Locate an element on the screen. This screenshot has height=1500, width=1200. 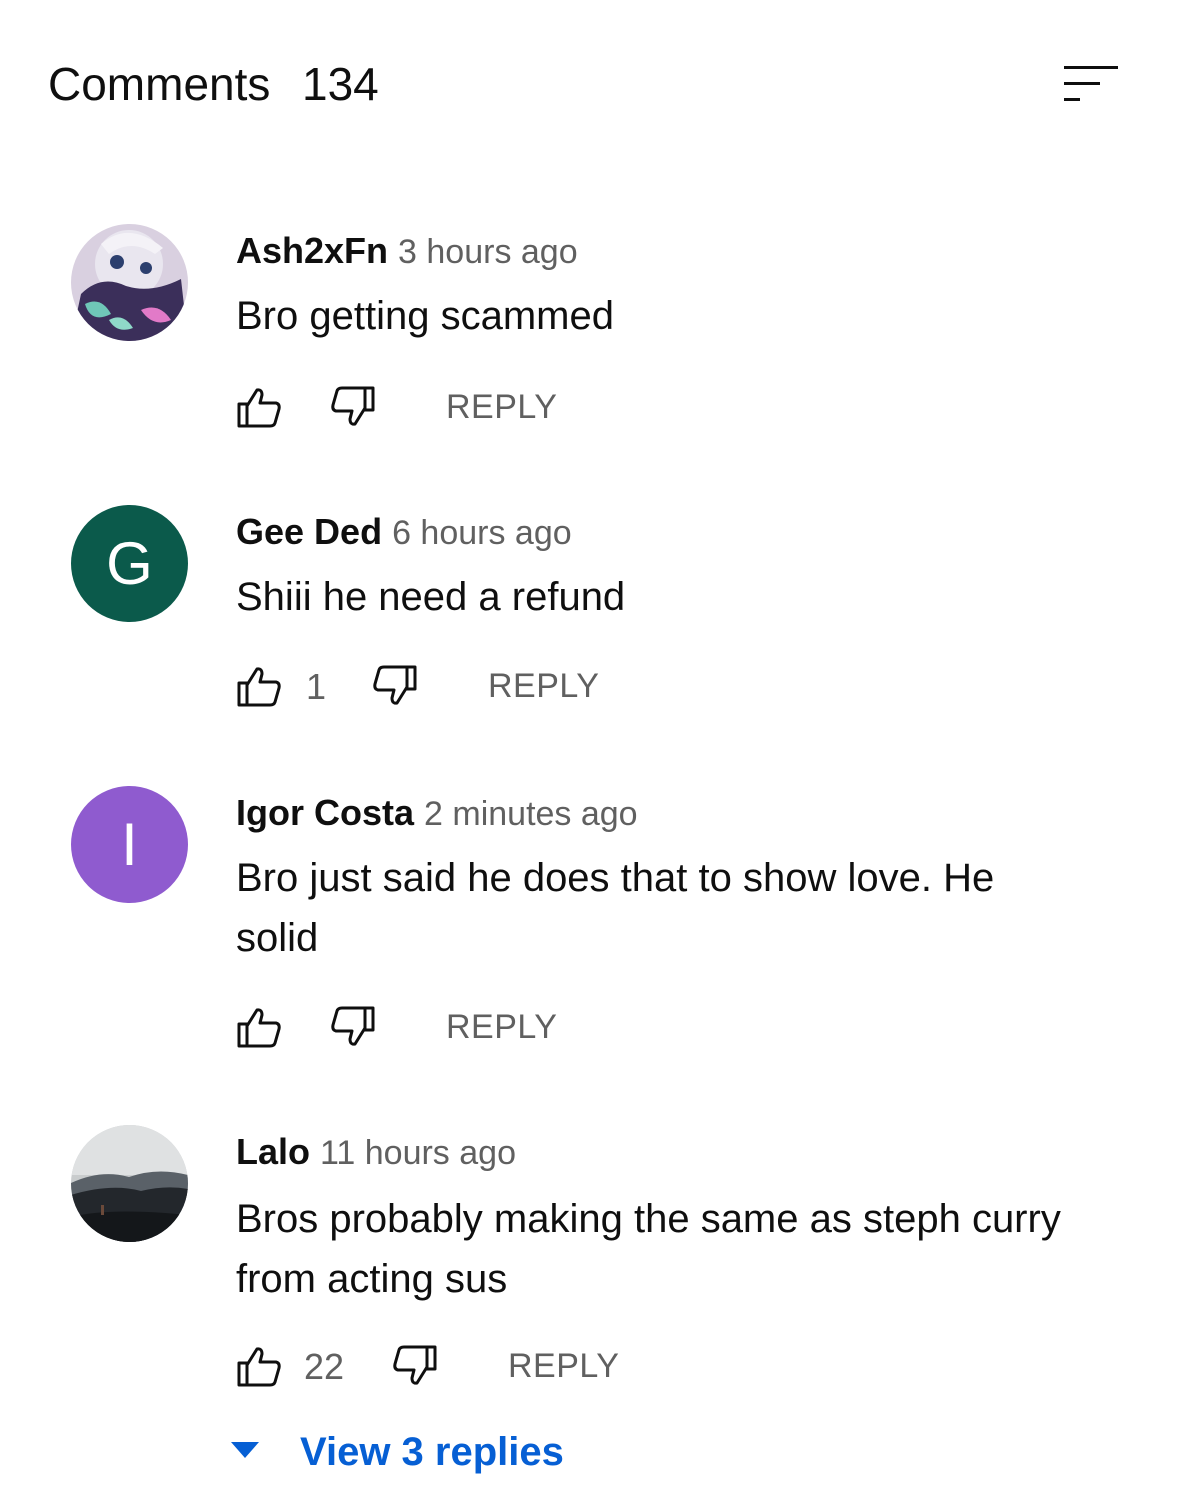
comment-time: 11 hours ago is located at coordinates (418, 1153).